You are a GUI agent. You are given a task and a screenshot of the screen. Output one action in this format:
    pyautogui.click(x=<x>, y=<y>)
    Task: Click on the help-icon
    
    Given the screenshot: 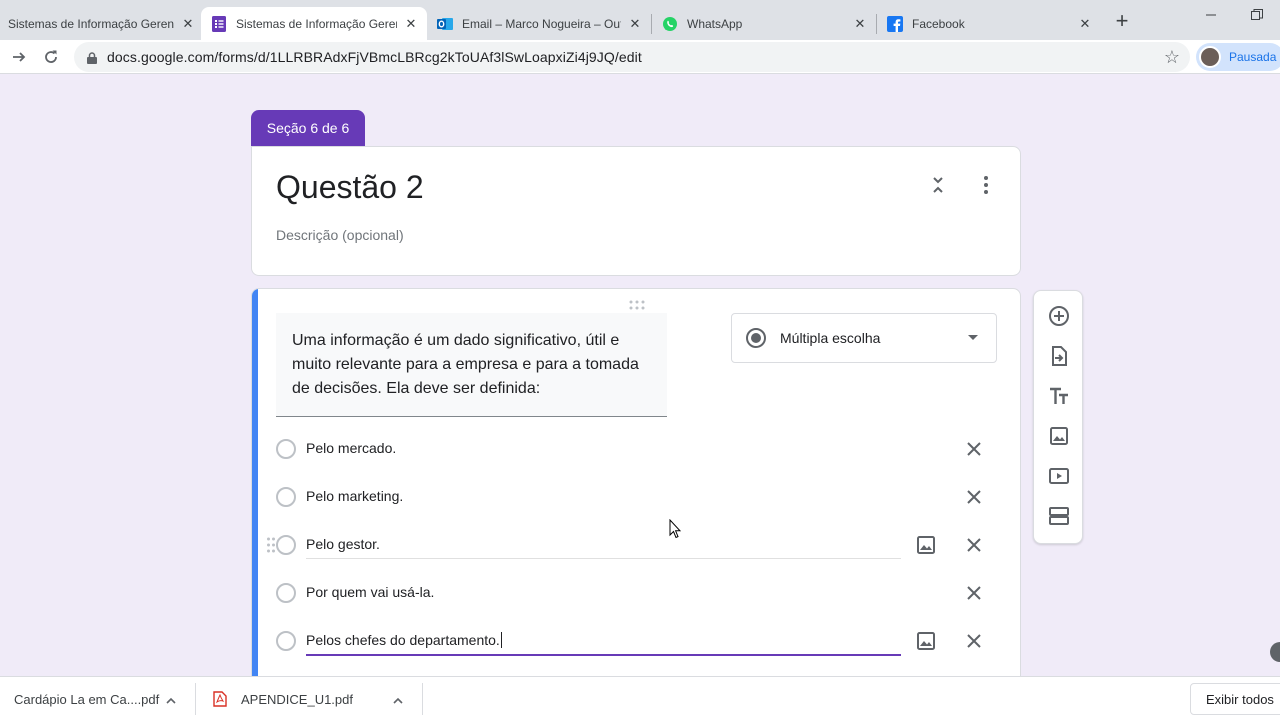 What is the action you would take?
    pyautogui.click(x=1275, y=652)
    